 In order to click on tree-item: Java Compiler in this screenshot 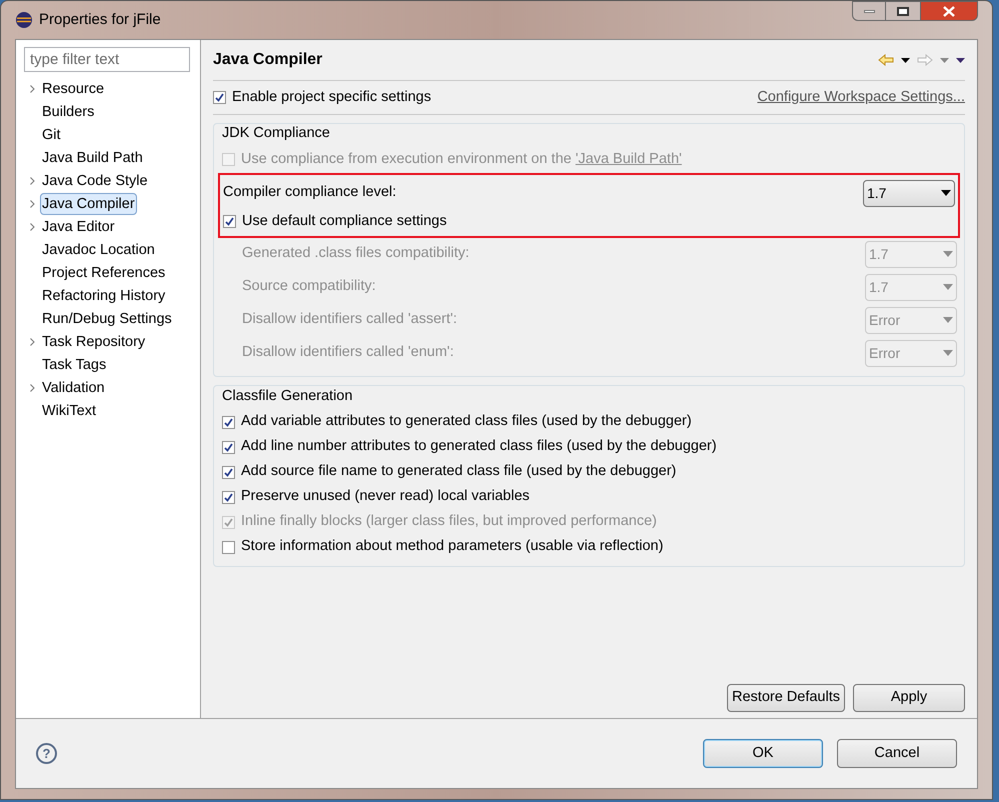, I will do `click(88, 203)`.